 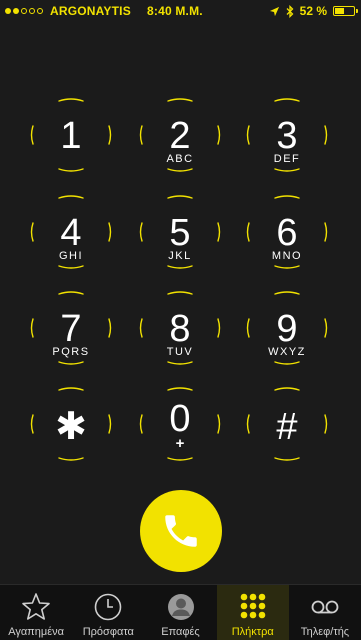 I want to click on tab-recents: Πρόσφατα, so click(x=108, y=612).